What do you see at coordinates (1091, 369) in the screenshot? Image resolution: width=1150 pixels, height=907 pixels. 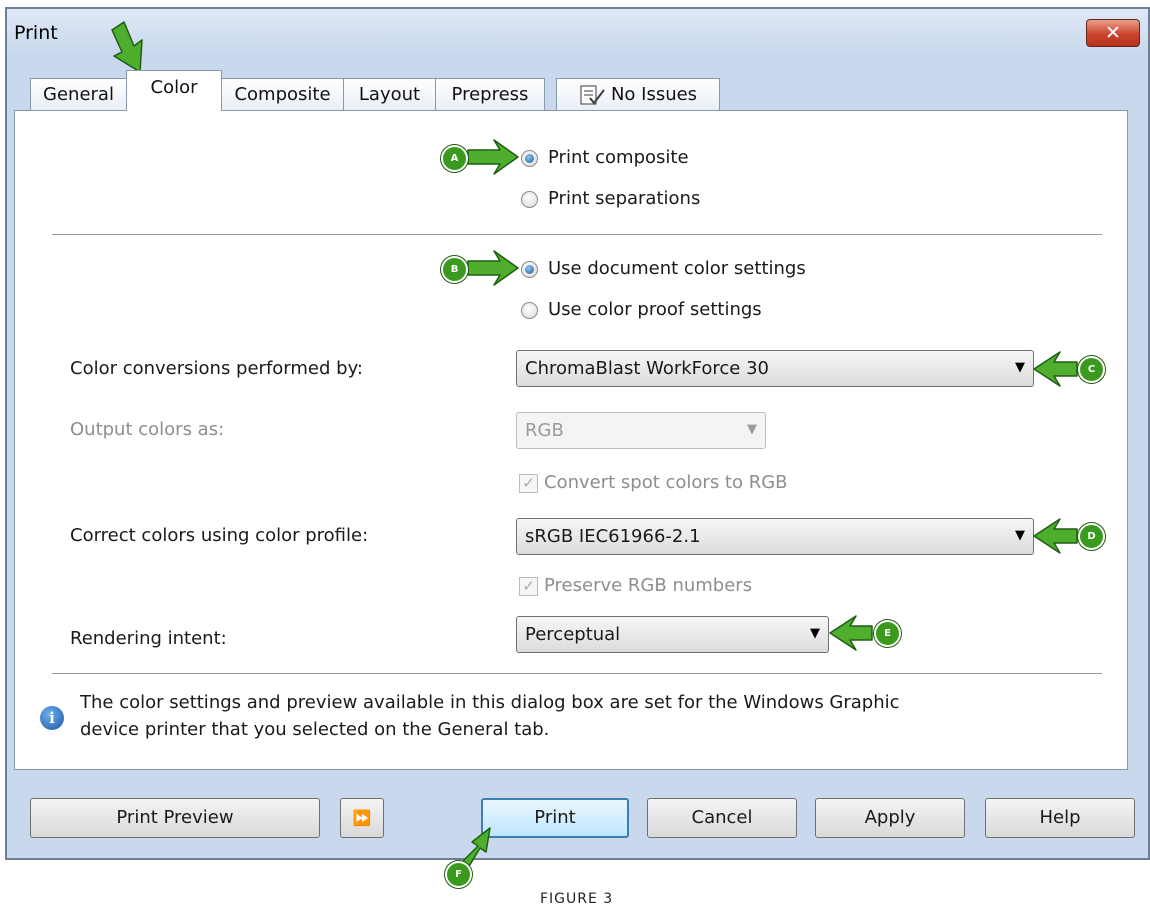 I see `callout-c: C` at bounding box center [1091, 369].